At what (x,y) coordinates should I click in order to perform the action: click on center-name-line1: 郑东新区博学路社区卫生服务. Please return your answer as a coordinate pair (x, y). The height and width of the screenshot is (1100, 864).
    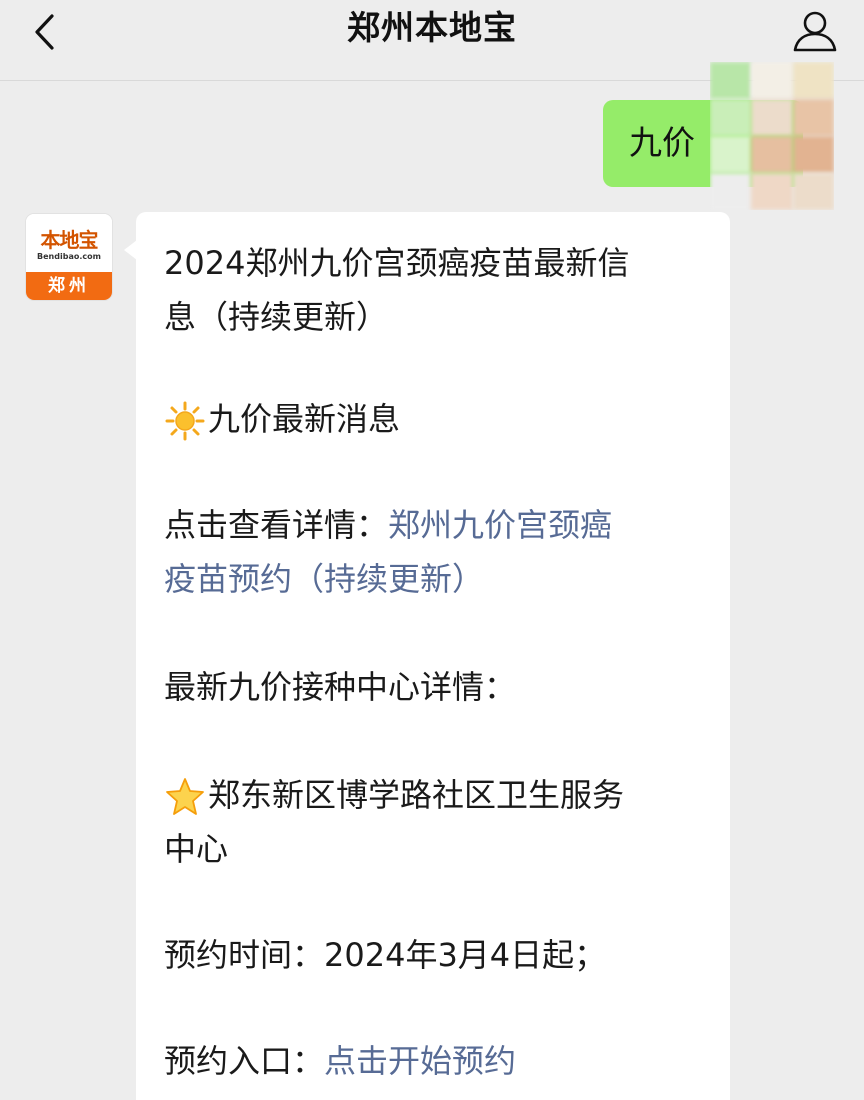
    Looking at the image, I should click on (394, 795).